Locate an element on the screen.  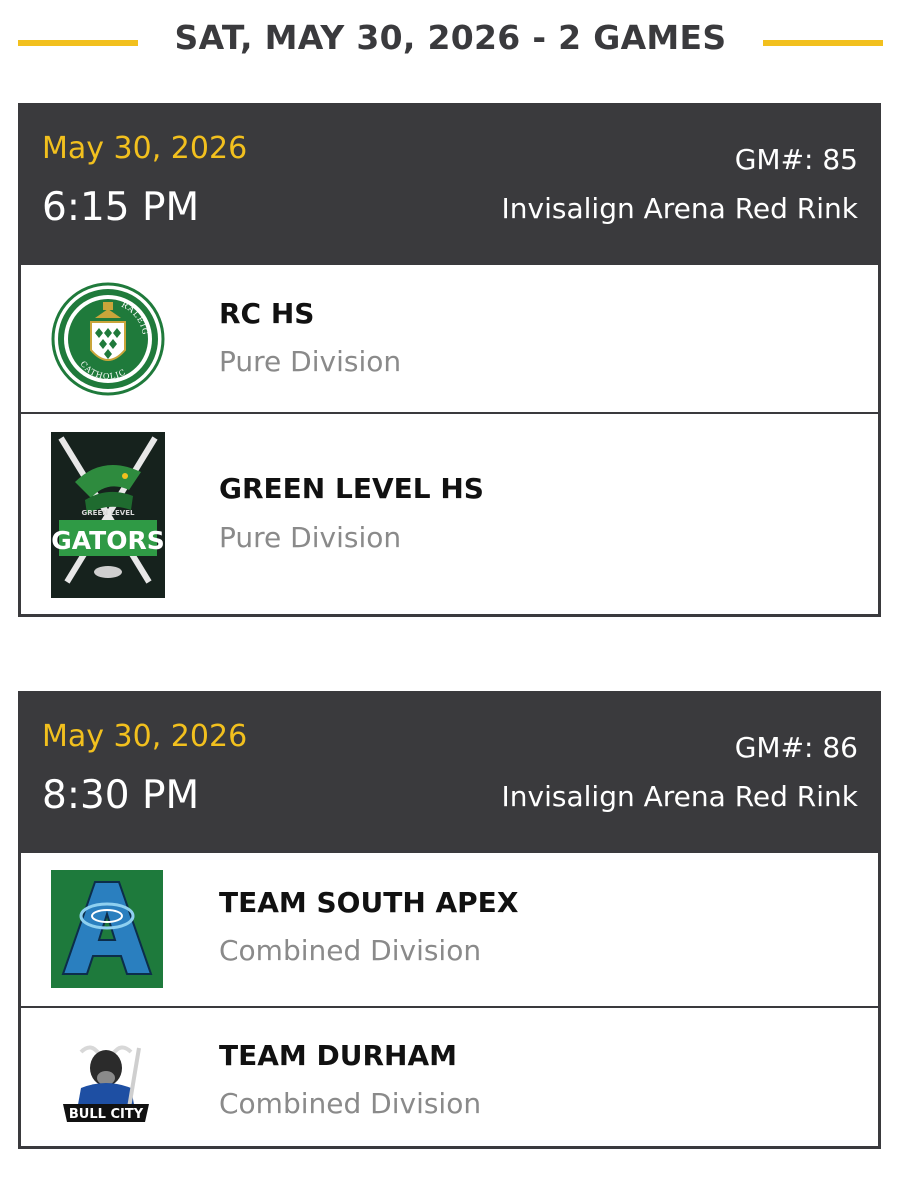
south-apex-logo is located at coordinates (107, 931).